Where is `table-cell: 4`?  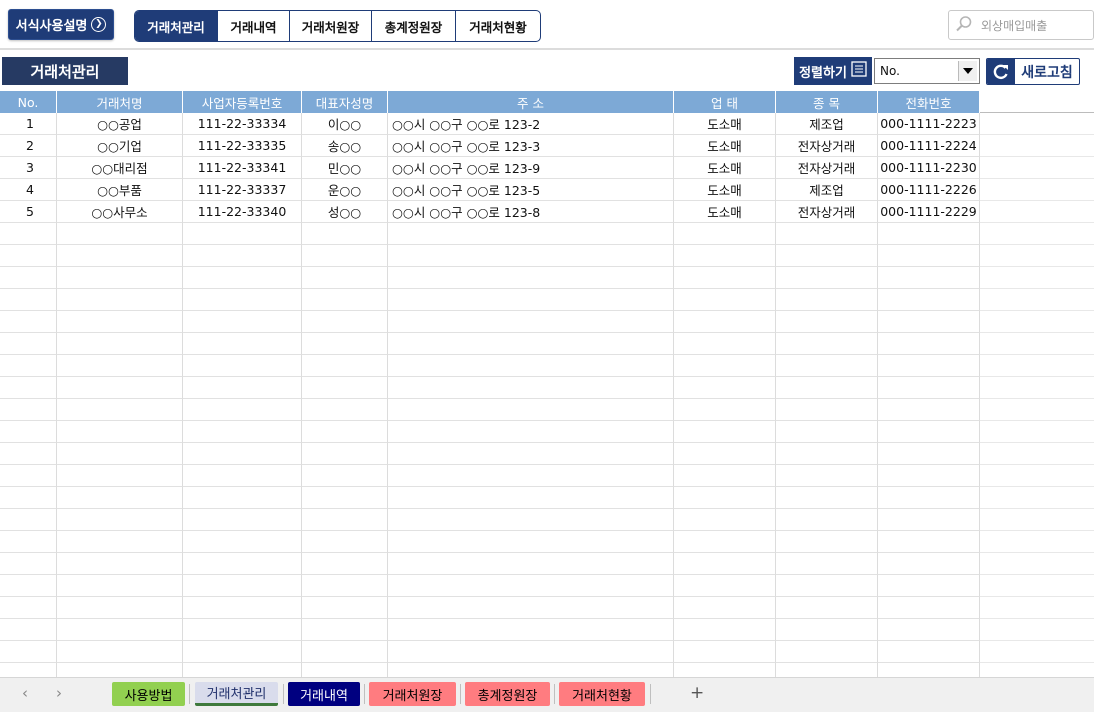
table-cell: 4 is located at coordinates (28, 190).